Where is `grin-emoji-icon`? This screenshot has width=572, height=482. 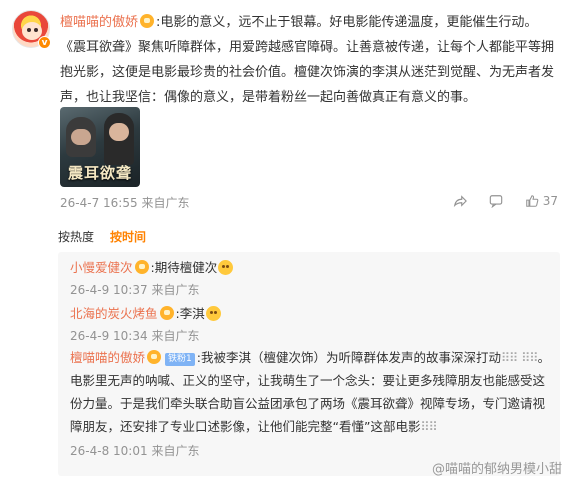 grin-emoji-icon is located at coordinates (213, 313).